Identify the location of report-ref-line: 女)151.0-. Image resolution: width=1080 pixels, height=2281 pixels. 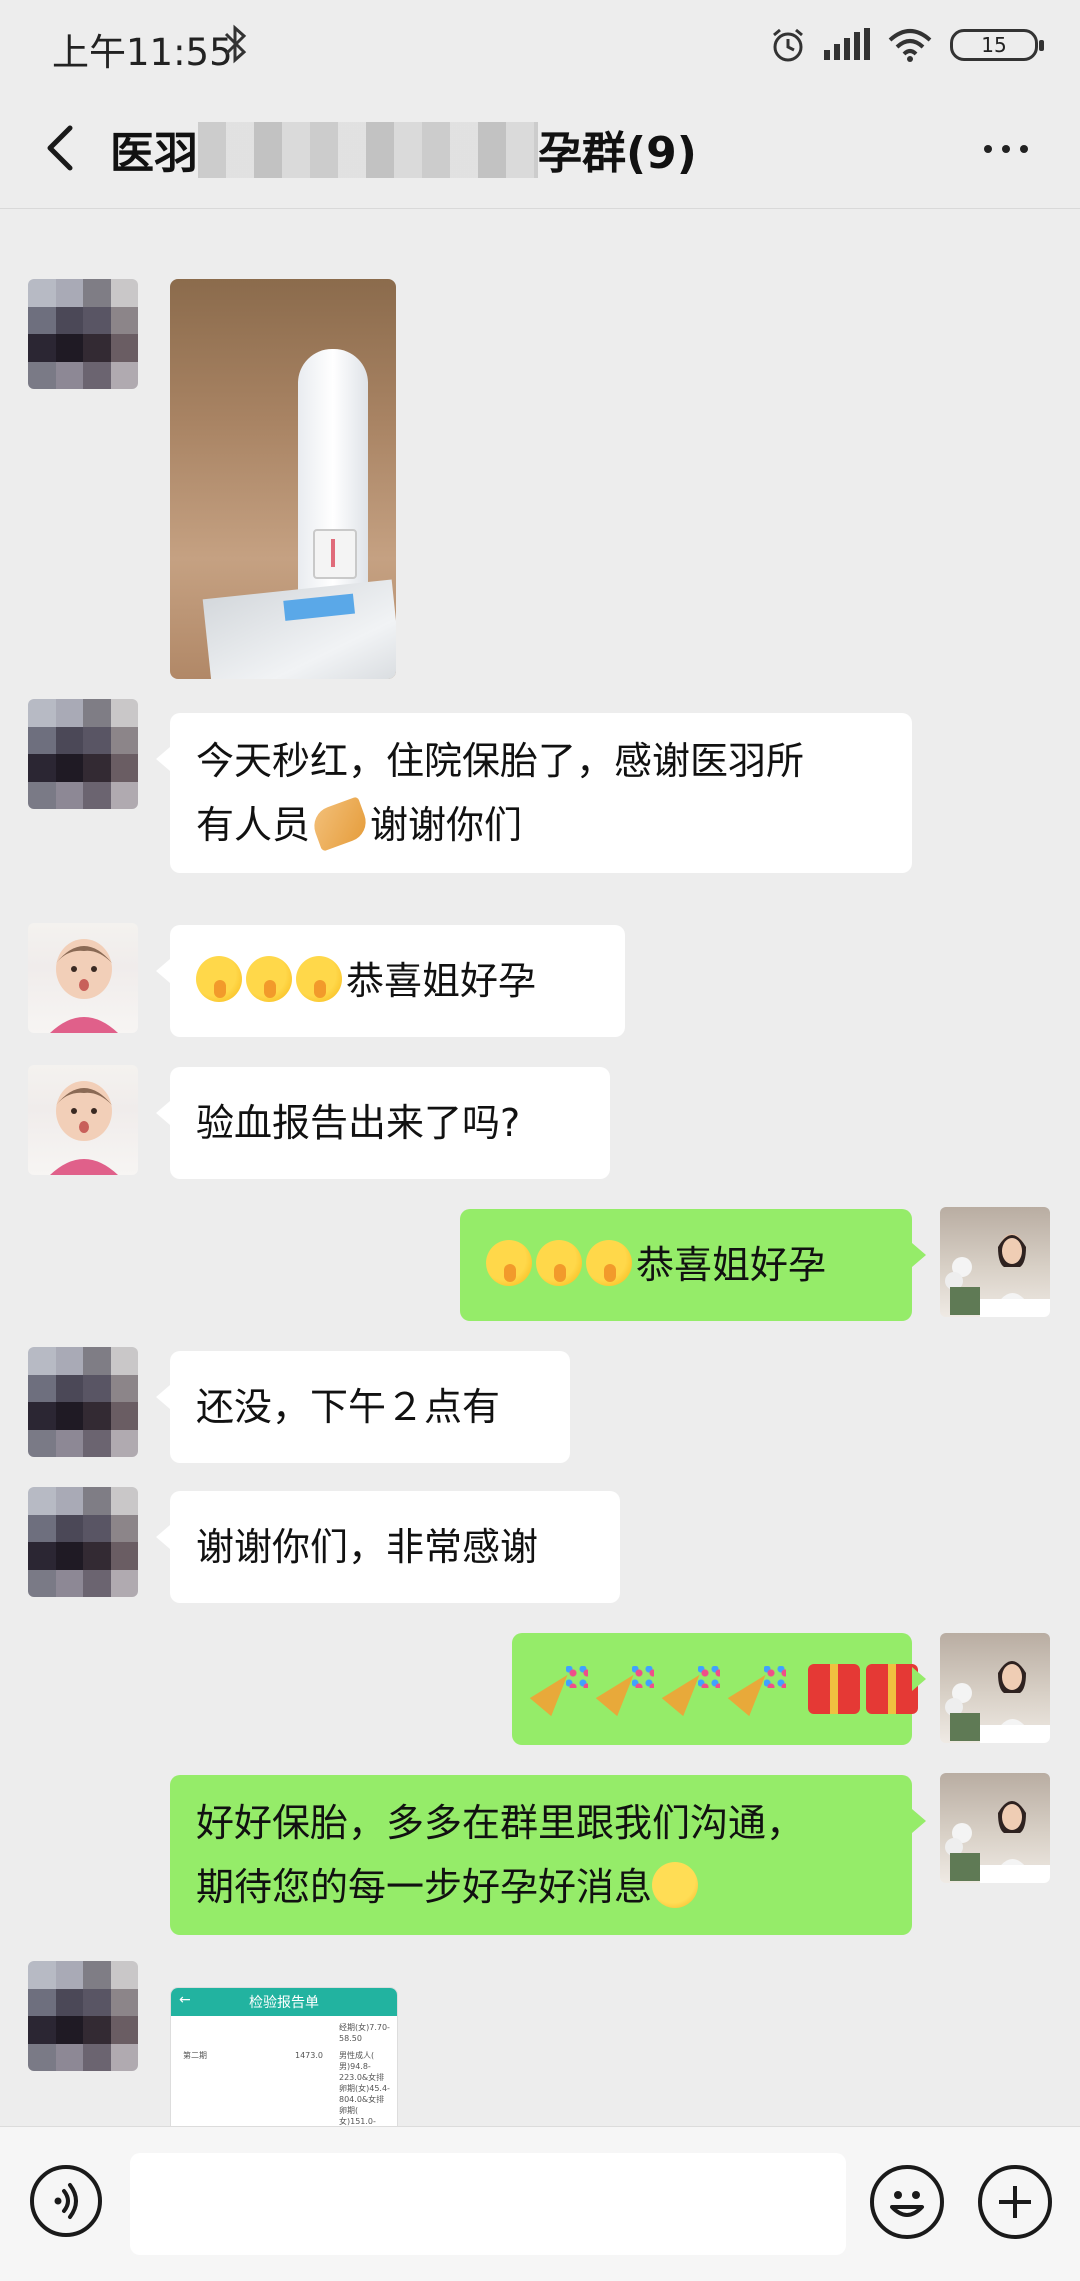
(357, 2121).